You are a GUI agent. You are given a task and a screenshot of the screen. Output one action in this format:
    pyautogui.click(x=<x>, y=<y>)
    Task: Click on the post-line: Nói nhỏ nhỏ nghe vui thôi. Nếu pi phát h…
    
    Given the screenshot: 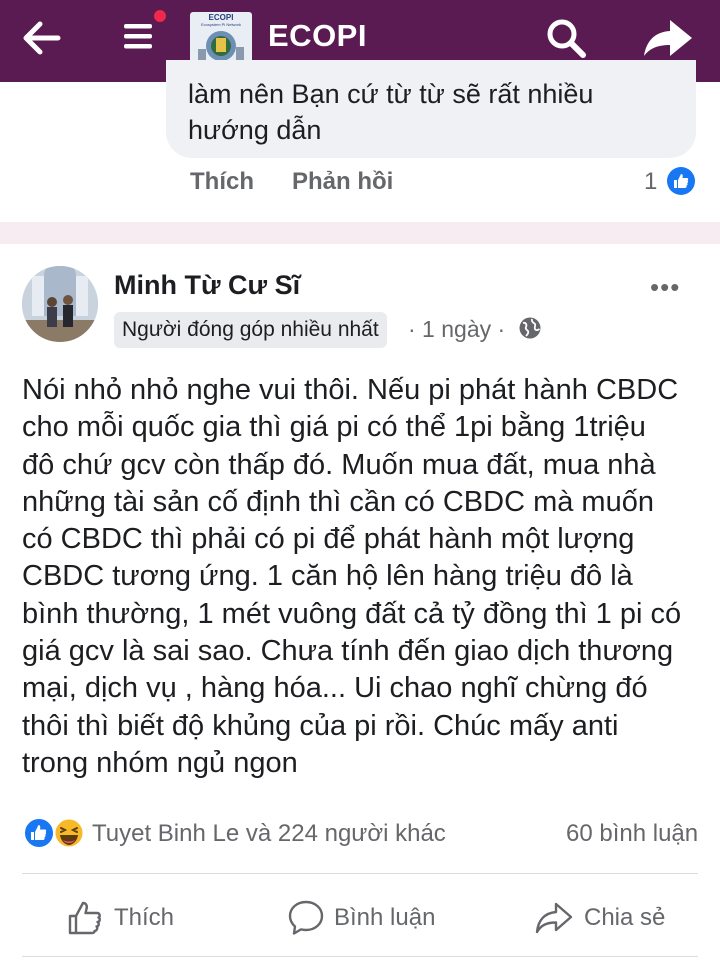 What is the action you would take?
    pyautogui.click(x=350, y=390)
    